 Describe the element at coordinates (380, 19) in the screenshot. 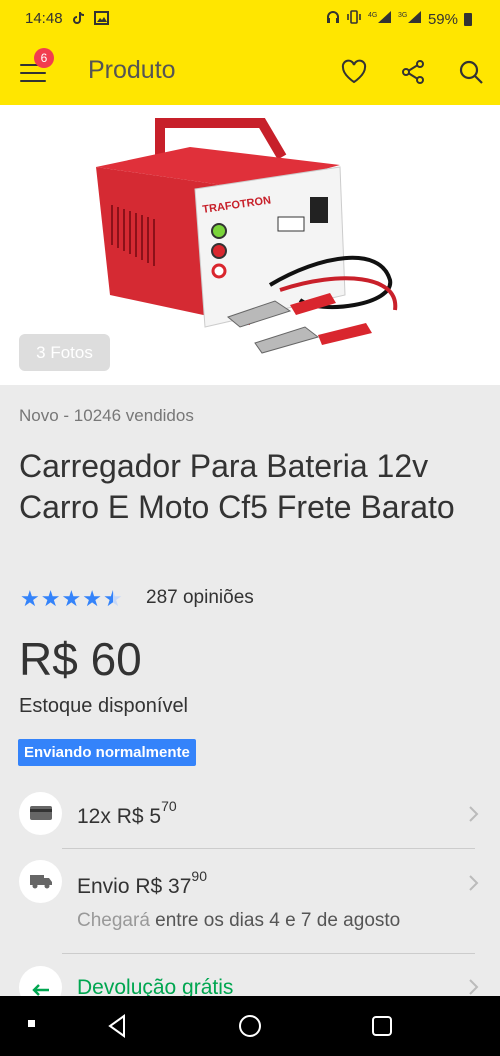

I see `4g-signal-icon: 4G` at that location.